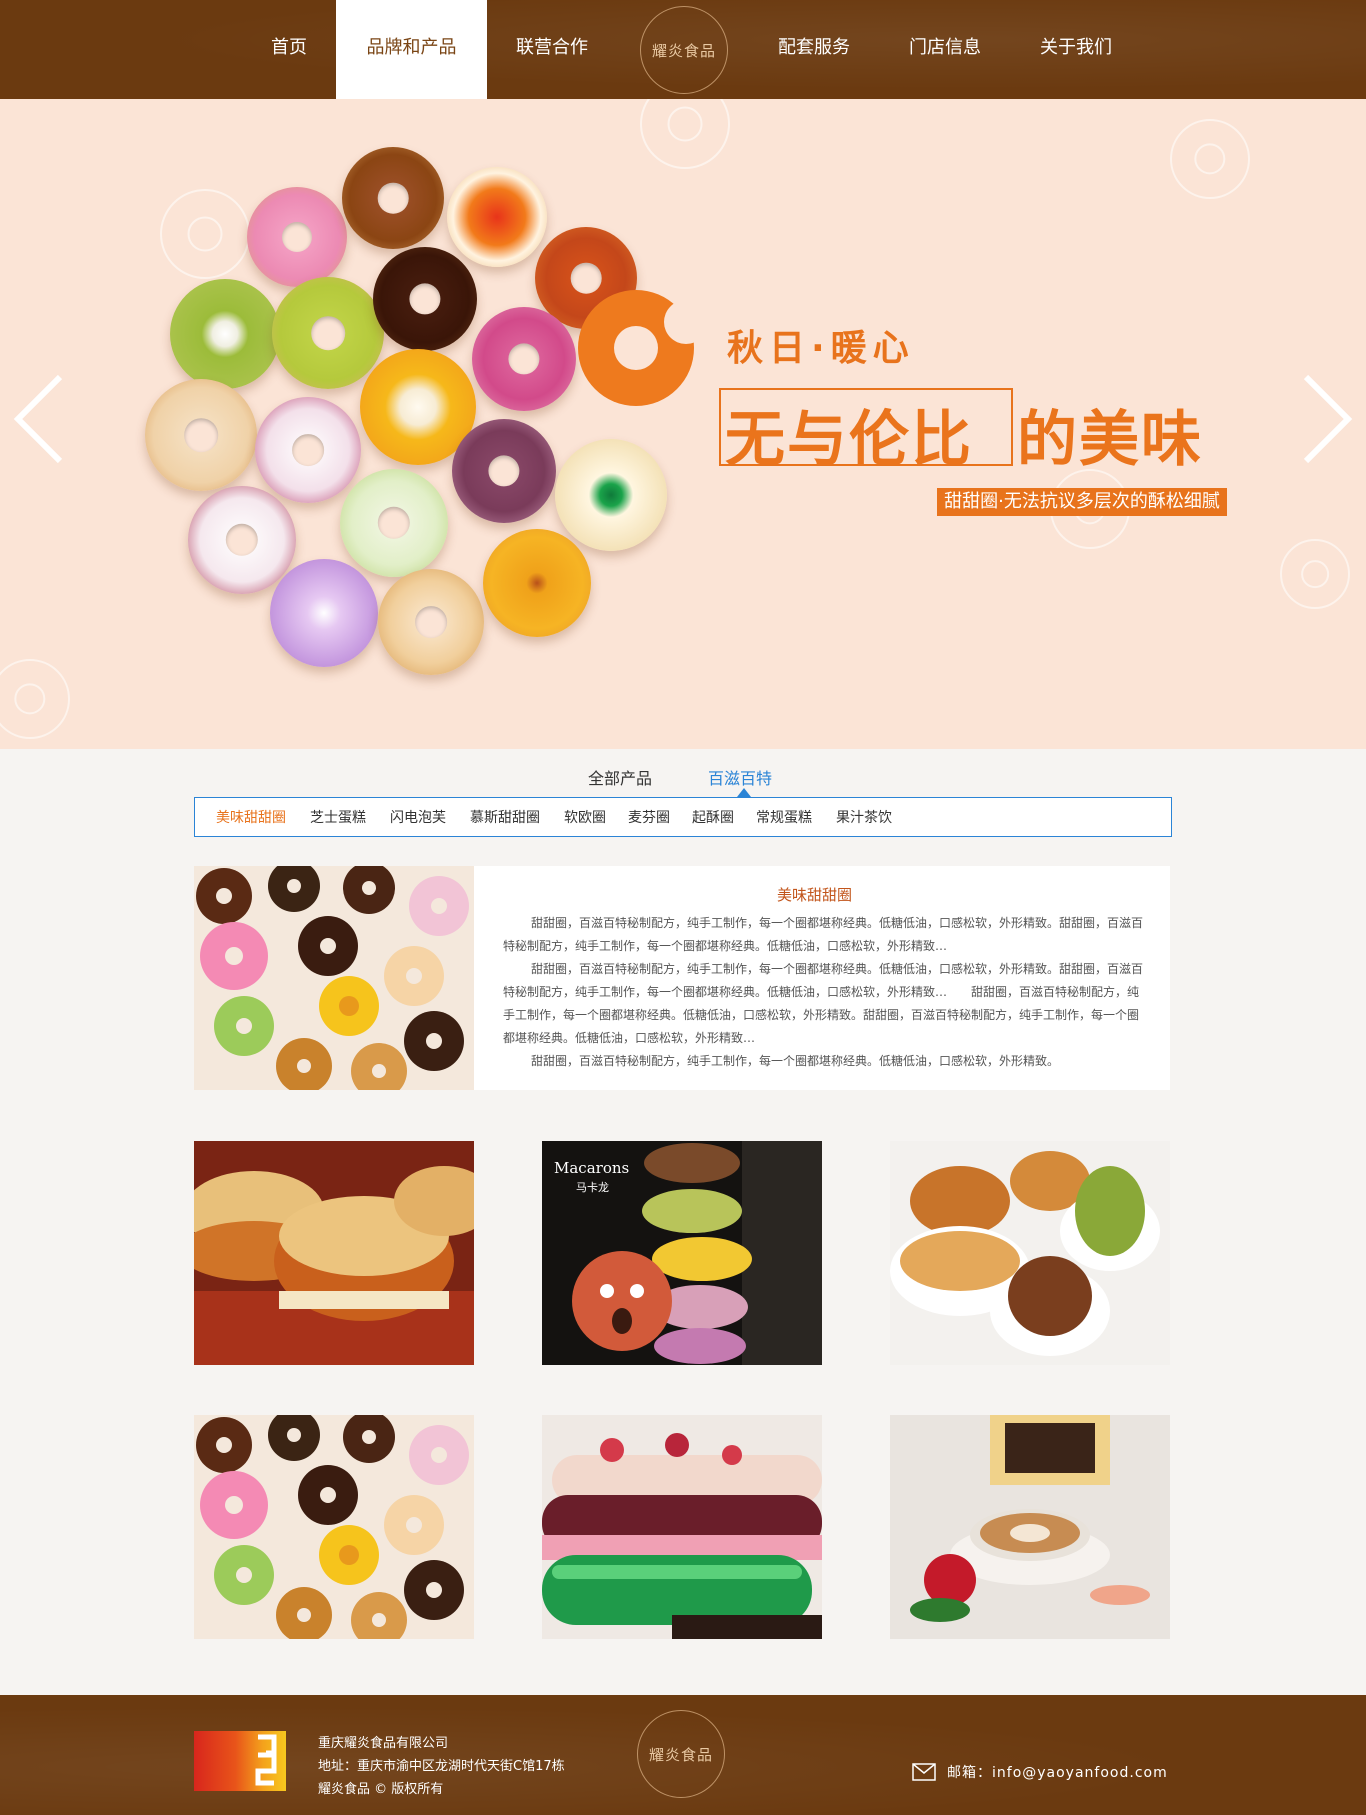 The width and height of the screenshot is (1366, 1815). I want to click on top-navigation: 首页 品牌和产品 联营合作 耀炎食品 配套服务 门店信息 关于我们, so click(683, 49).